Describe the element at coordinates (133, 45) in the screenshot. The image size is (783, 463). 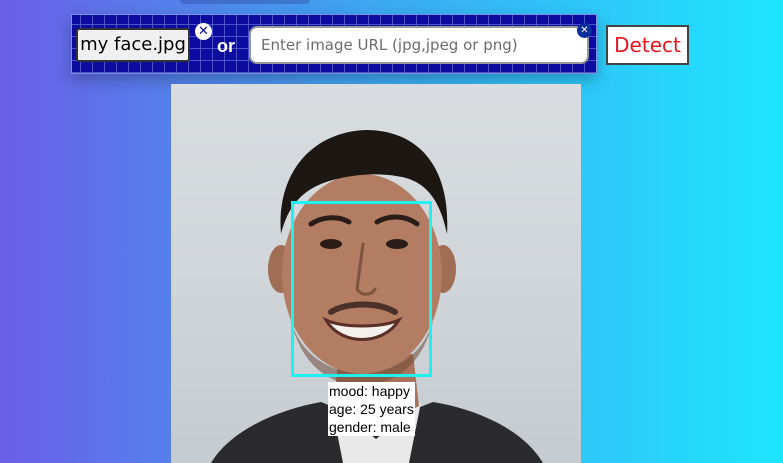
I see `file-upload-button: my face.jpg` at that location.